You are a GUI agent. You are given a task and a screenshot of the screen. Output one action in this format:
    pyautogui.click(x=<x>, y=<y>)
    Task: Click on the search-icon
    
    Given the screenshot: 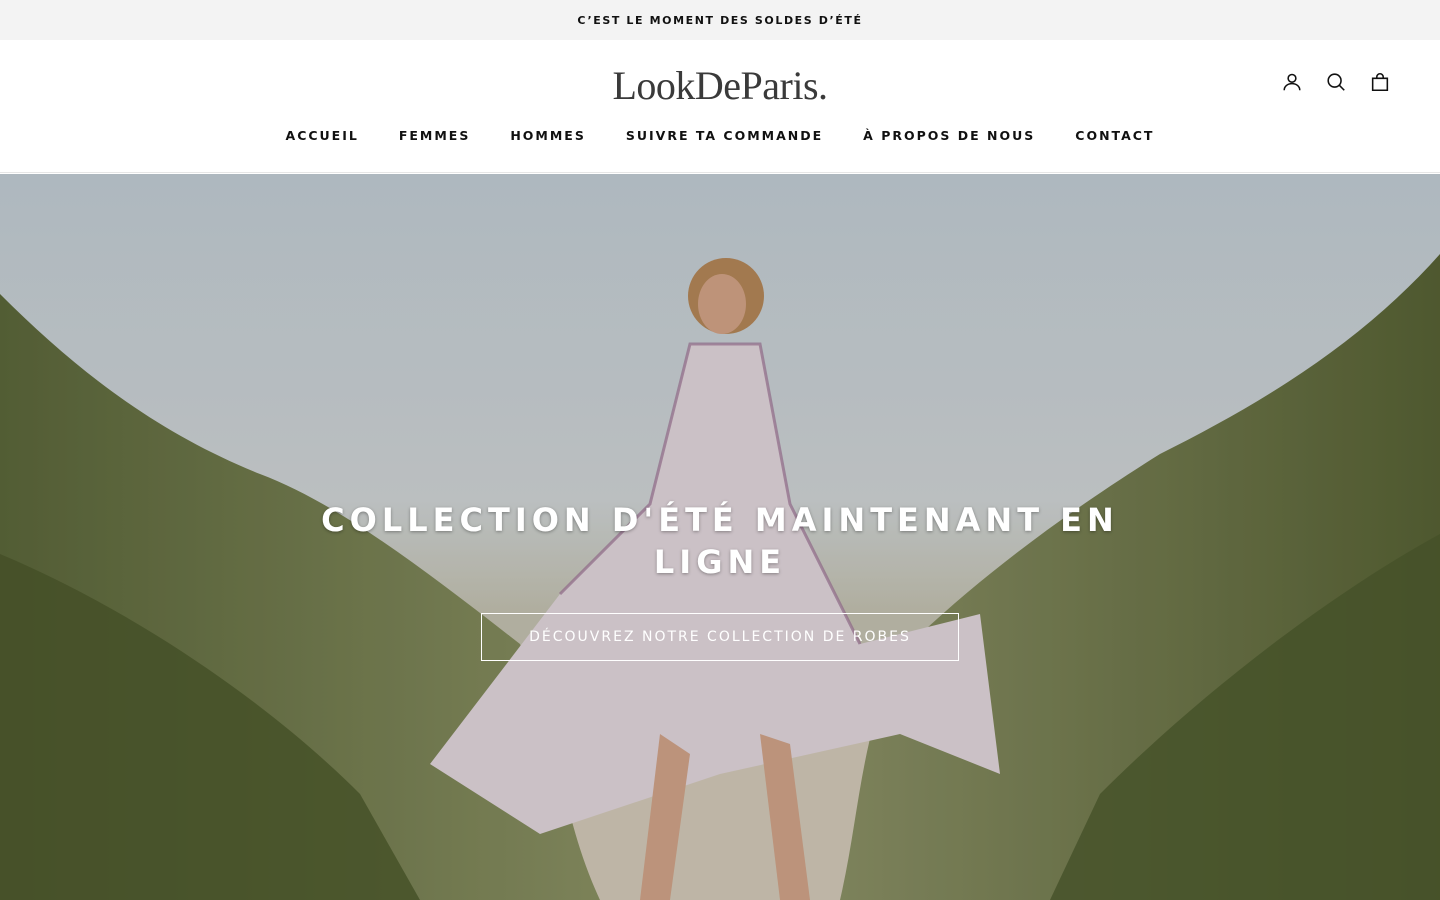 What is the action you would take?
    pyautogui.click(x=1336, y=82)
    